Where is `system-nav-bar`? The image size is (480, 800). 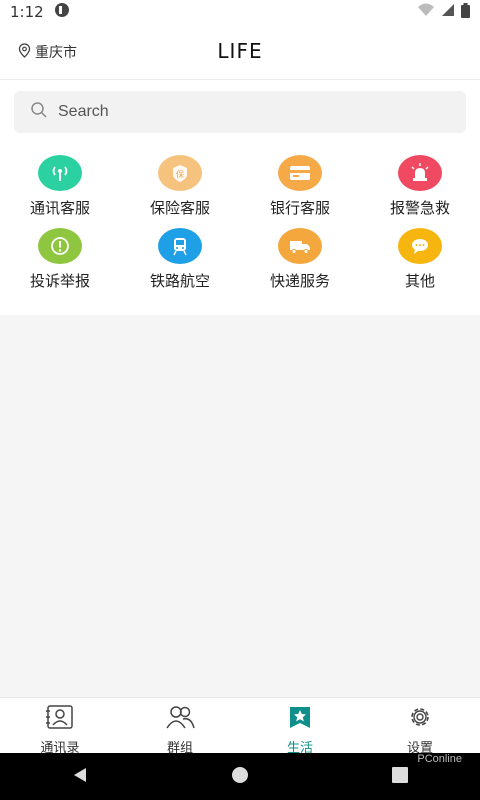 system-nav-bar is located at coordinates (240, 776).